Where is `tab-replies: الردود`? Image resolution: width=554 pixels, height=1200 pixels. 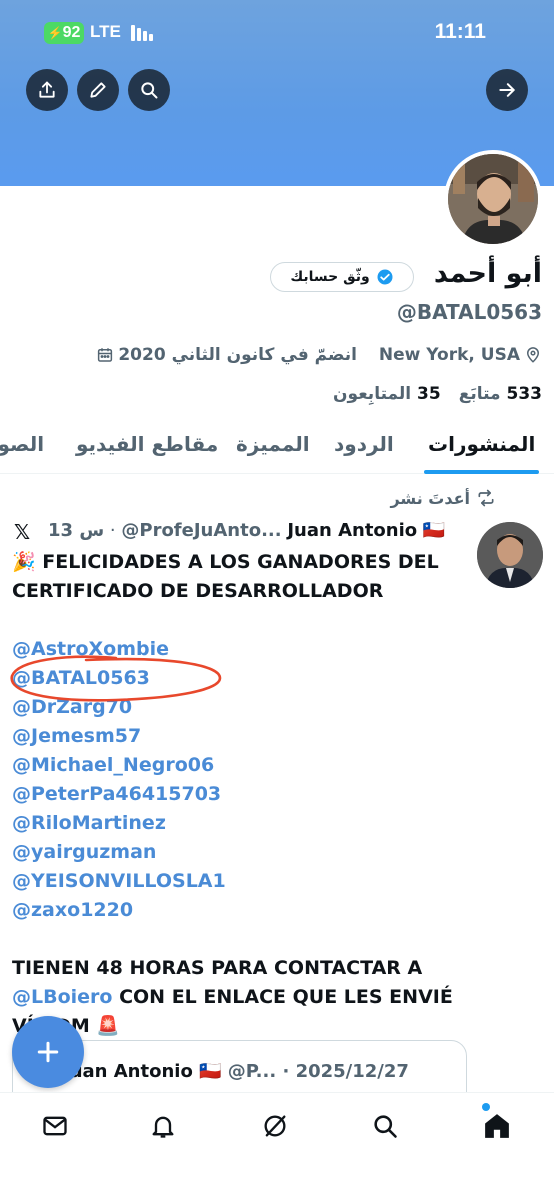 tab-replies: الردود is located at coordinates (364, 444).